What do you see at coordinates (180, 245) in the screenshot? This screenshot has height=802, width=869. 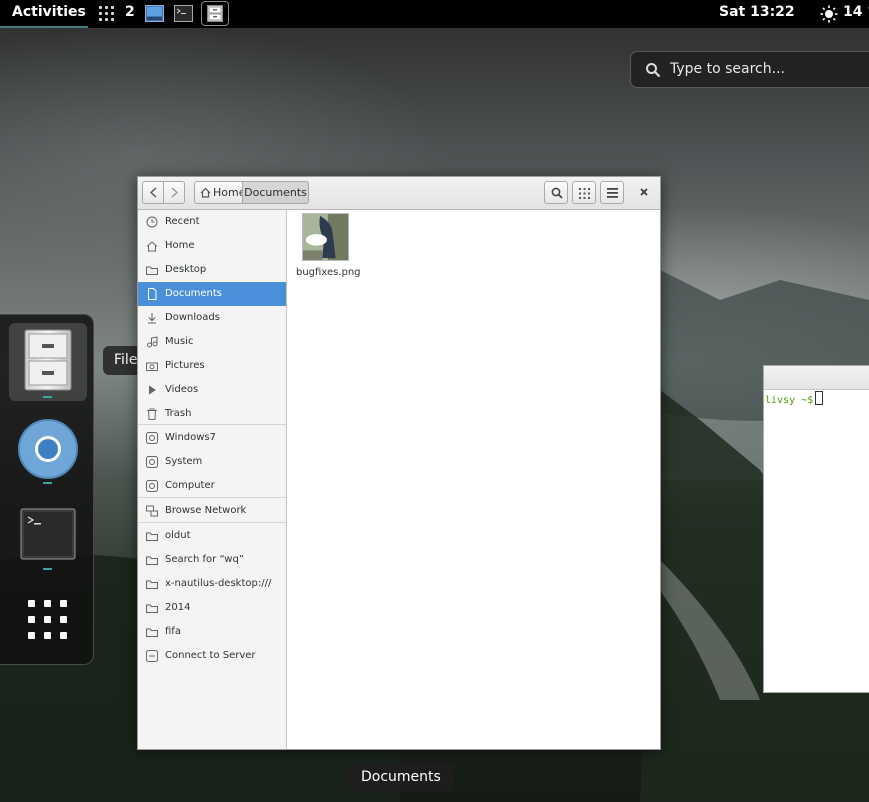 I see `sidebar-item-label: Home` at bounding box center [180, 245].